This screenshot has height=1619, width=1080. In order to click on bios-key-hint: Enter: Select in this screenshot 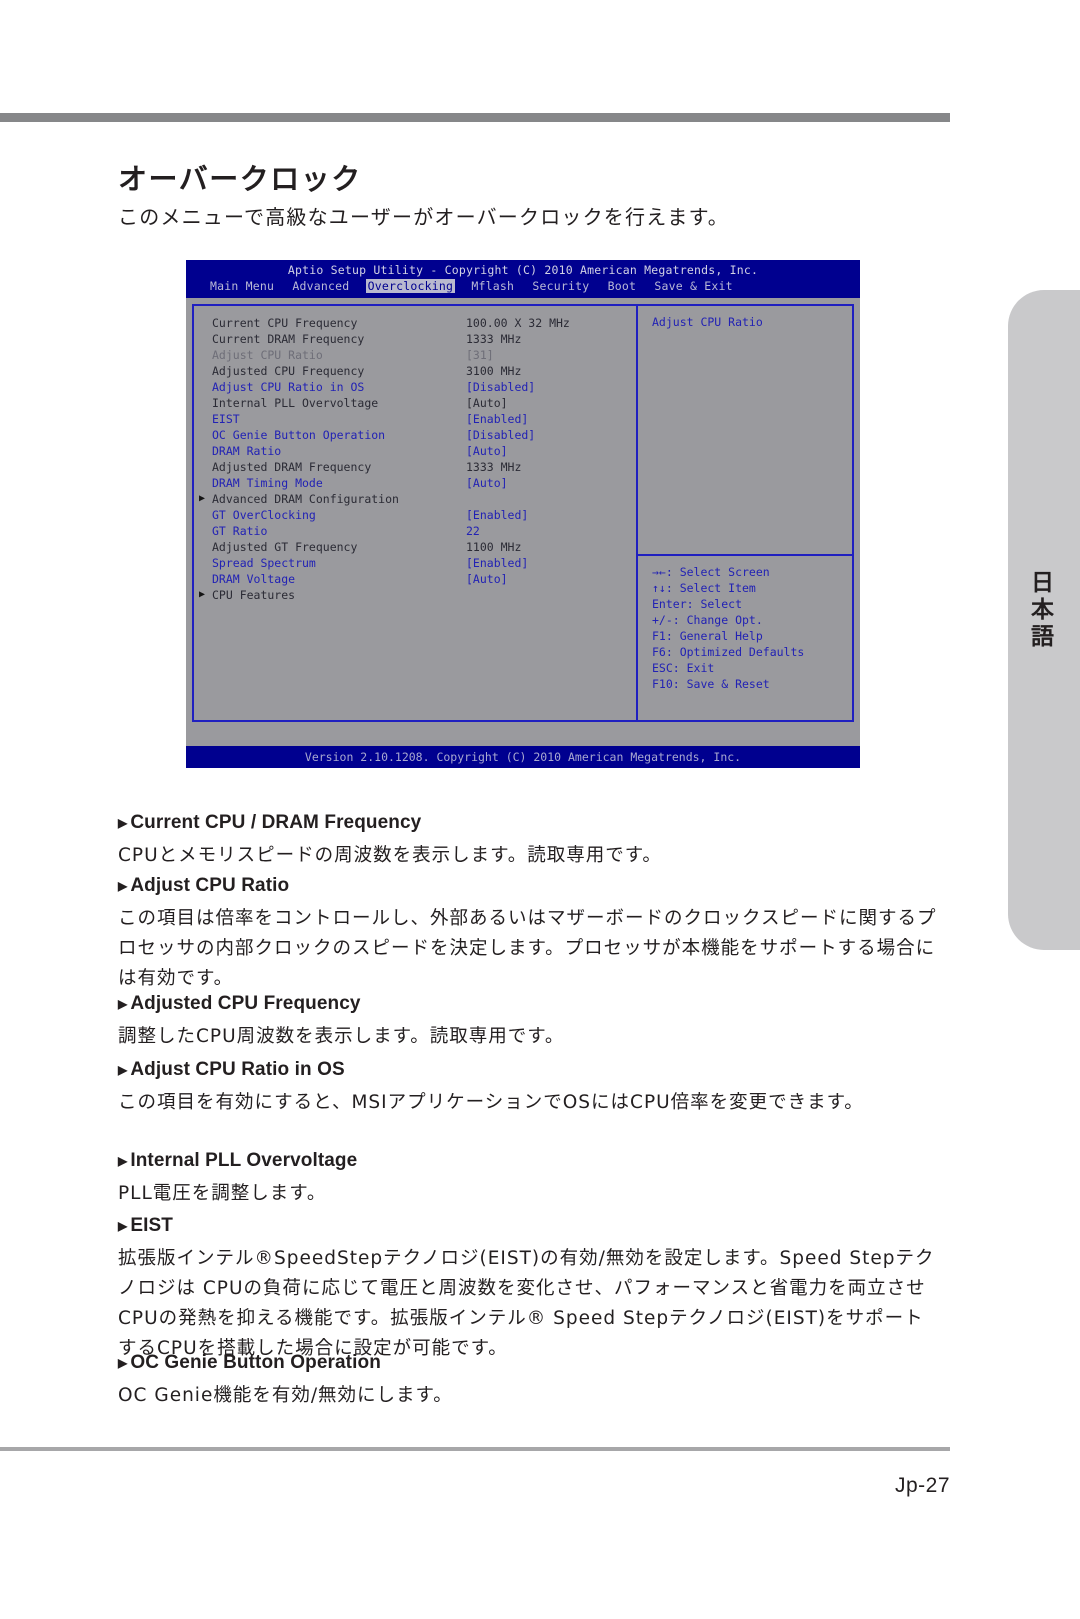, I will do `click(697, 604)`.